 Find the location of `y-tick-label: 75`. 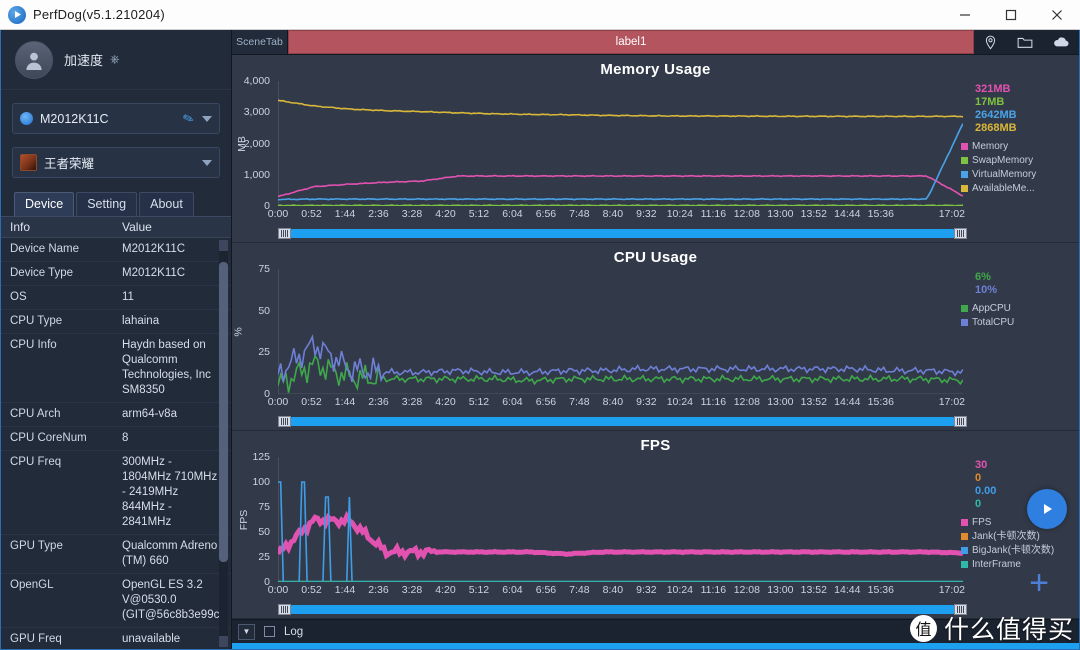

y-tick-label: 75 is located at coordinates (264, 269).